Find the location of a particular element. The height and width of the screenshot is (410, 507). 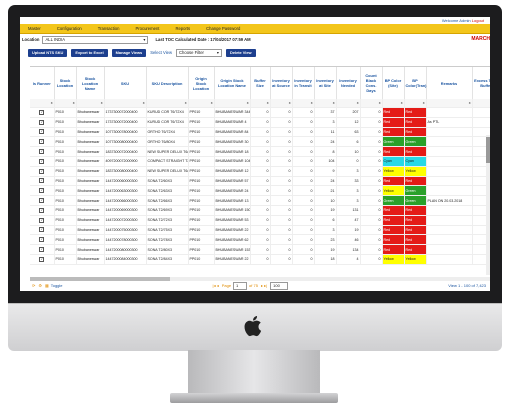

menu-item-configuration: Configuration is located at coordinates (69, 28).